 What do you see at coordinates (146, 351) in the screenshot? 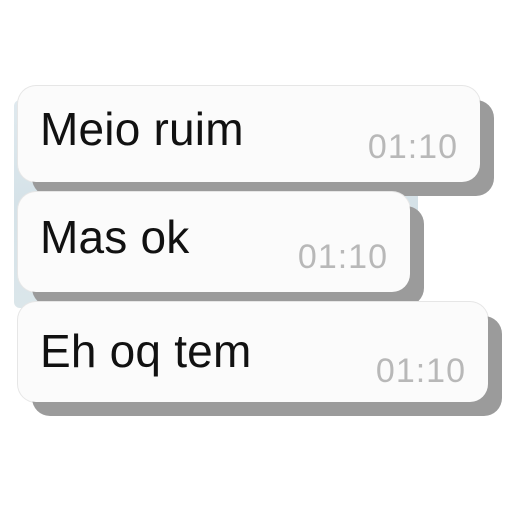
I see `message-text: Eh oq tem` at bounding box center [146, 351].